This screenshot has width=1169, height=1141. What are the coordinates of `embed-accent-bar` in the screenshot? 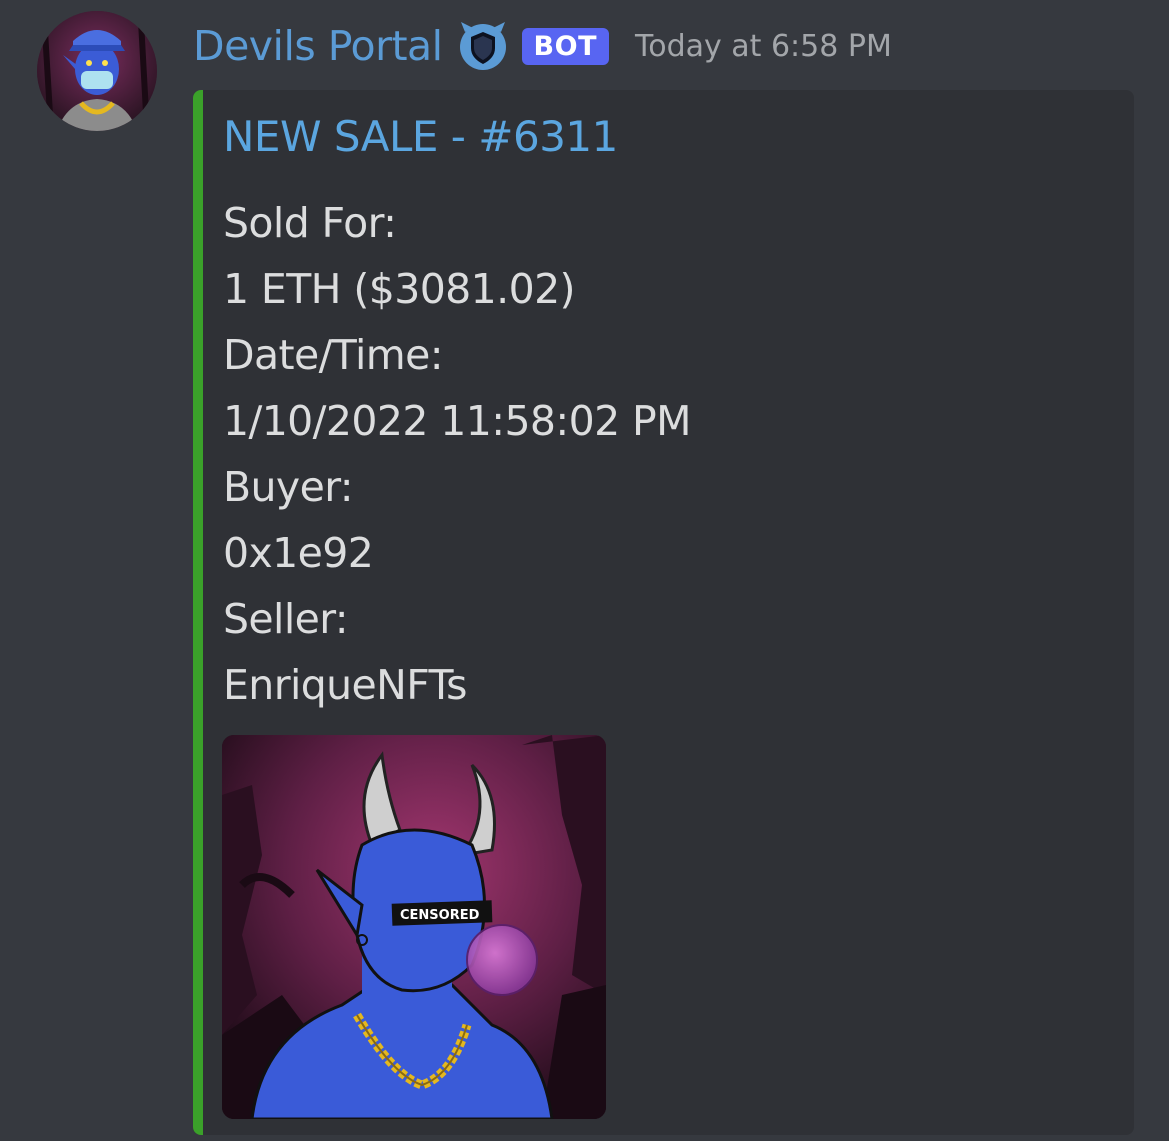 It's located at (198, 612).